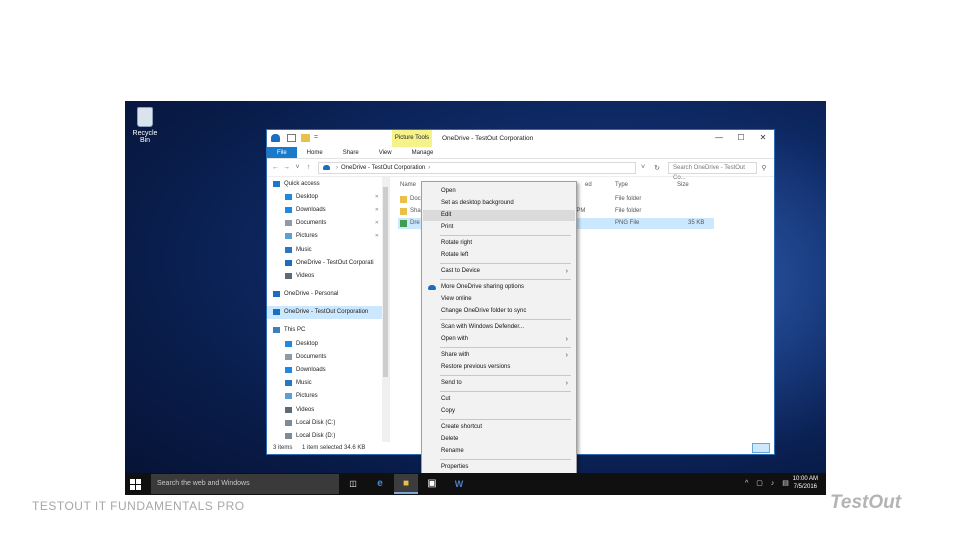 This screenshot has width=960, height=540. I want to click on close-icon: ✕, so click(763, 138).